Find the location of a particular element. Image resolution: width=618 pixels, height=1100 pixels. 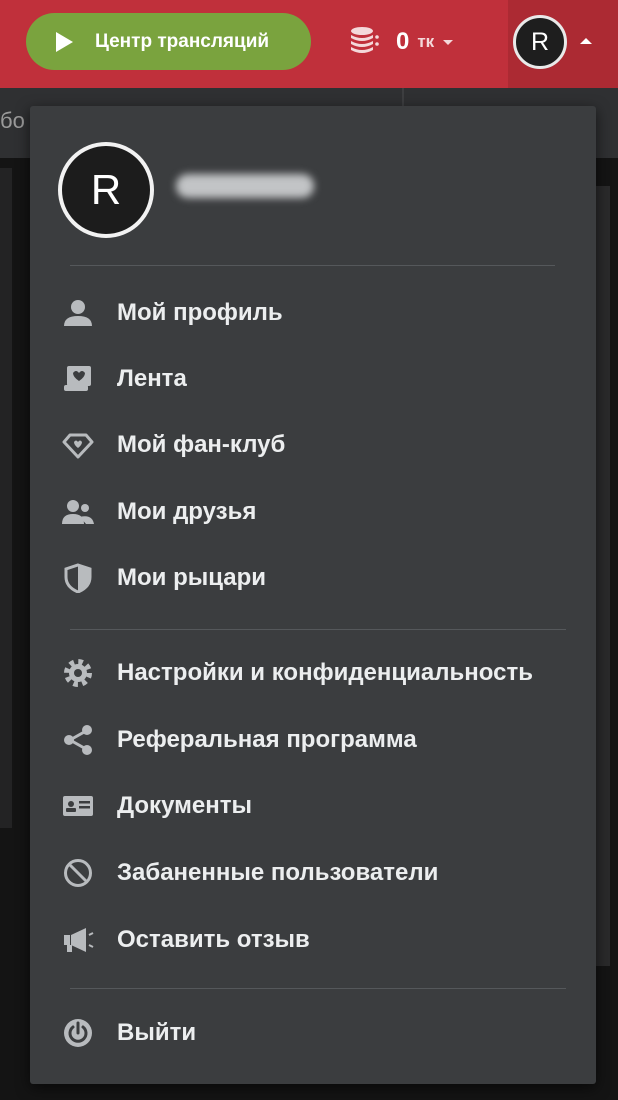

menu-item-banned-users: Забаненные пользователи is located at coordinates (249, 873).